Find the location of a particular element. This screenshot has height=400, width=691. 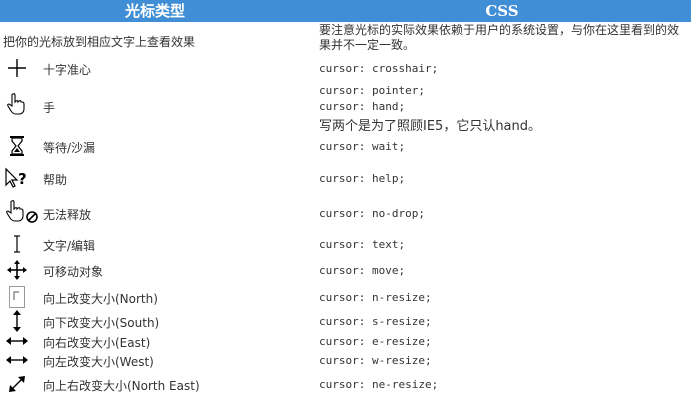

crosshair-icon is located at coordinates (17, 68).